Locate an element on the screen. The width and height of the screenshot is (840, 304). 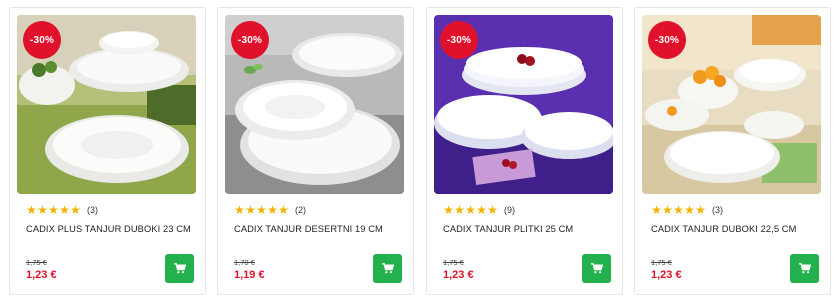
review-count: (2) is located at coordinates (300, 210).